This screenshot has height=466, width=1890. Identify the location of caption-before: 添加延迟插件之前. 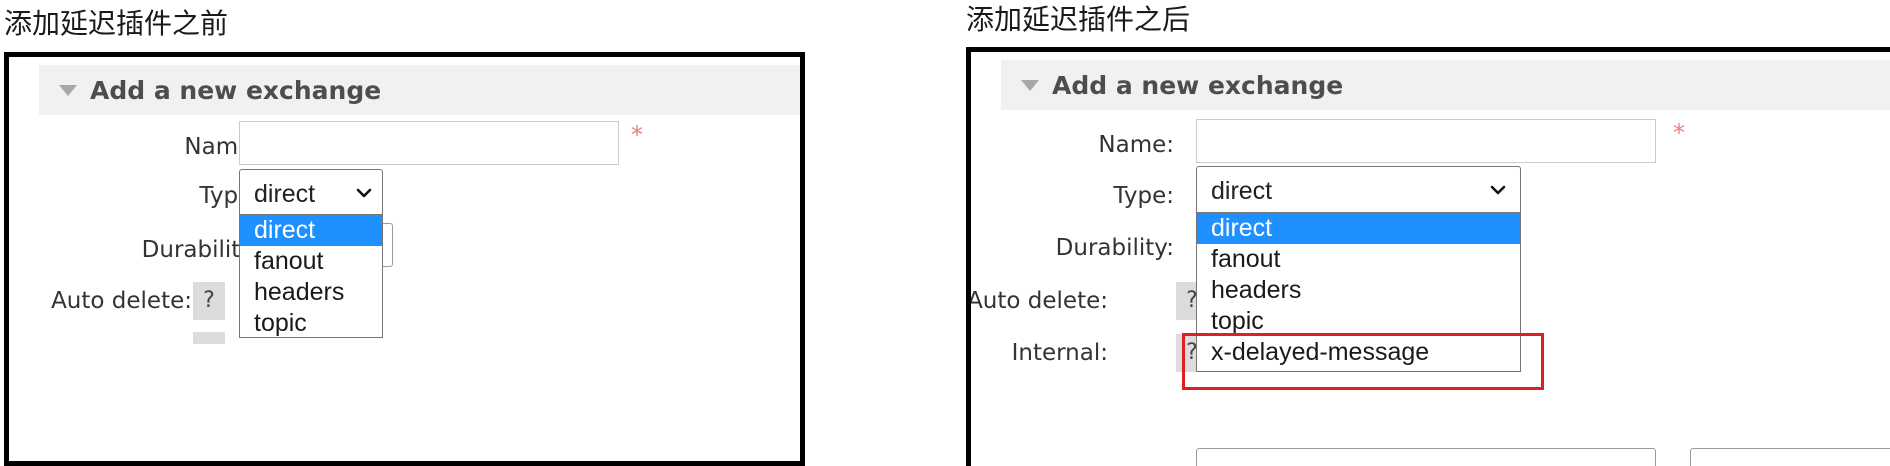
(116, 23).